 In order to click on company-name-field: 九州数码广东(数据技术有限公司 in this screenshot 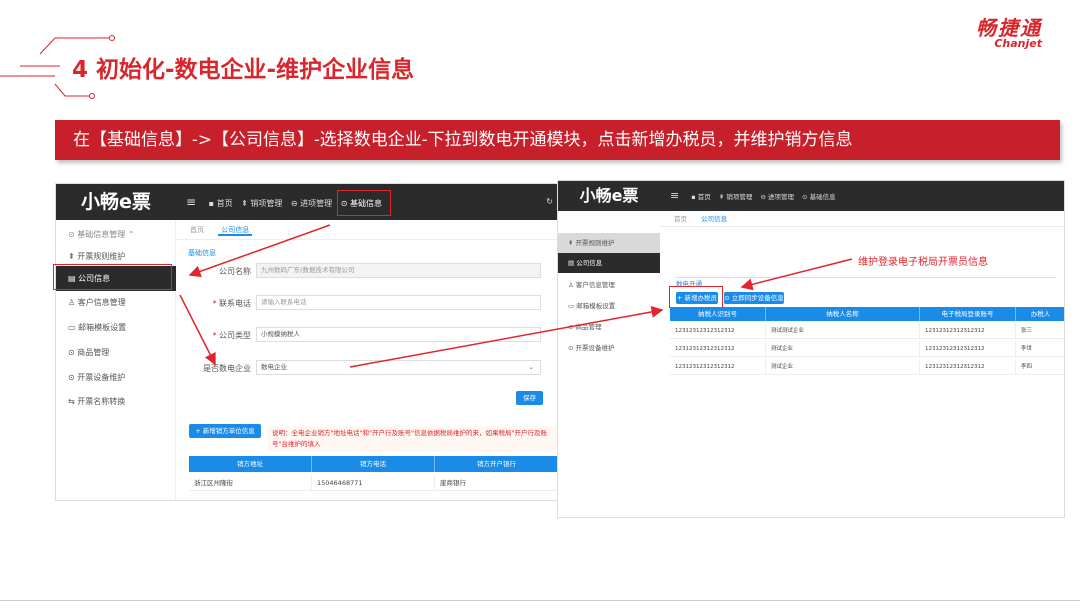, I will do `click(398, 270)`.